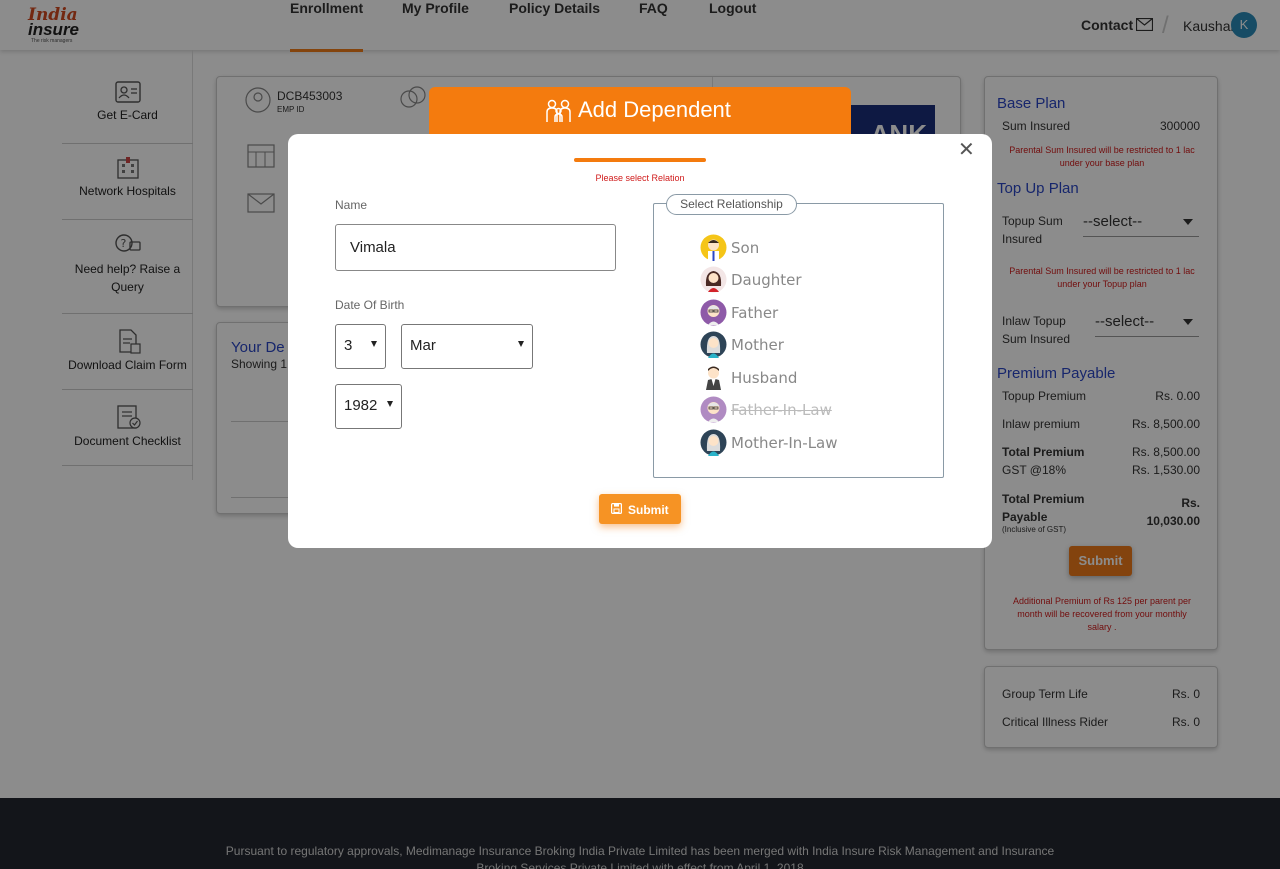 The image size is (1280, 869). Describe the element at coordinates (475, 247) in the screenshot. I see `name-input` at that location.